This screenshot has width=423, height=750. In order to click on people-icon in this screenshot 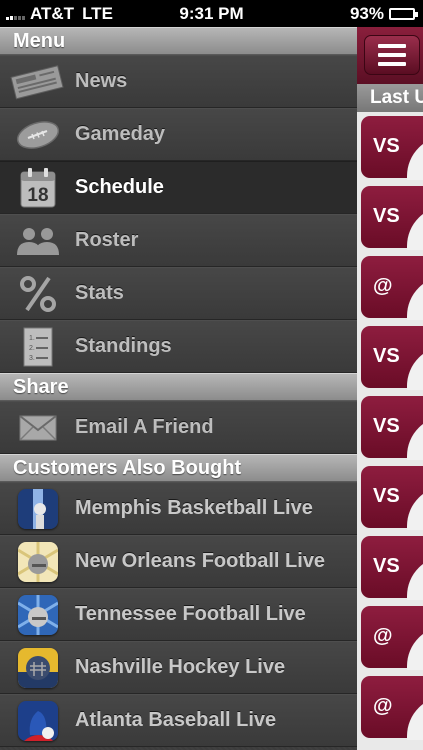, I will do `click(37, 241)`.